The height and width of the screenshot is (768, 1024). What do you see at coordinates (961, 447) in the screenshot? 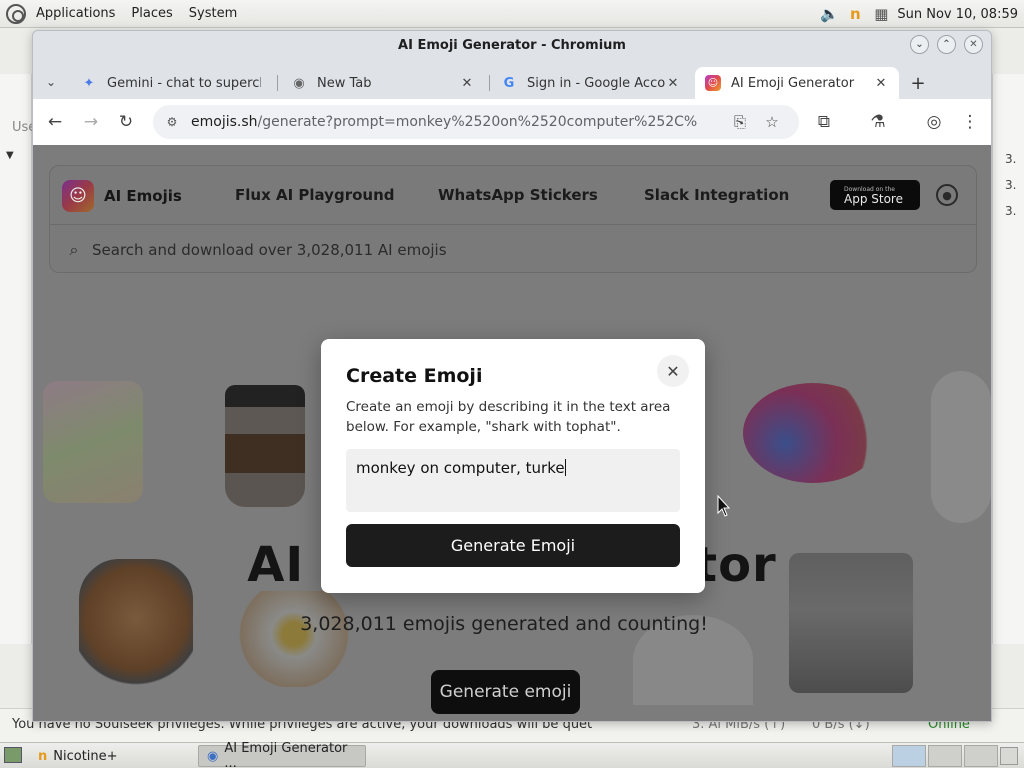
I see `bust-statue-emoji-image` at bounding box center [961, 447].